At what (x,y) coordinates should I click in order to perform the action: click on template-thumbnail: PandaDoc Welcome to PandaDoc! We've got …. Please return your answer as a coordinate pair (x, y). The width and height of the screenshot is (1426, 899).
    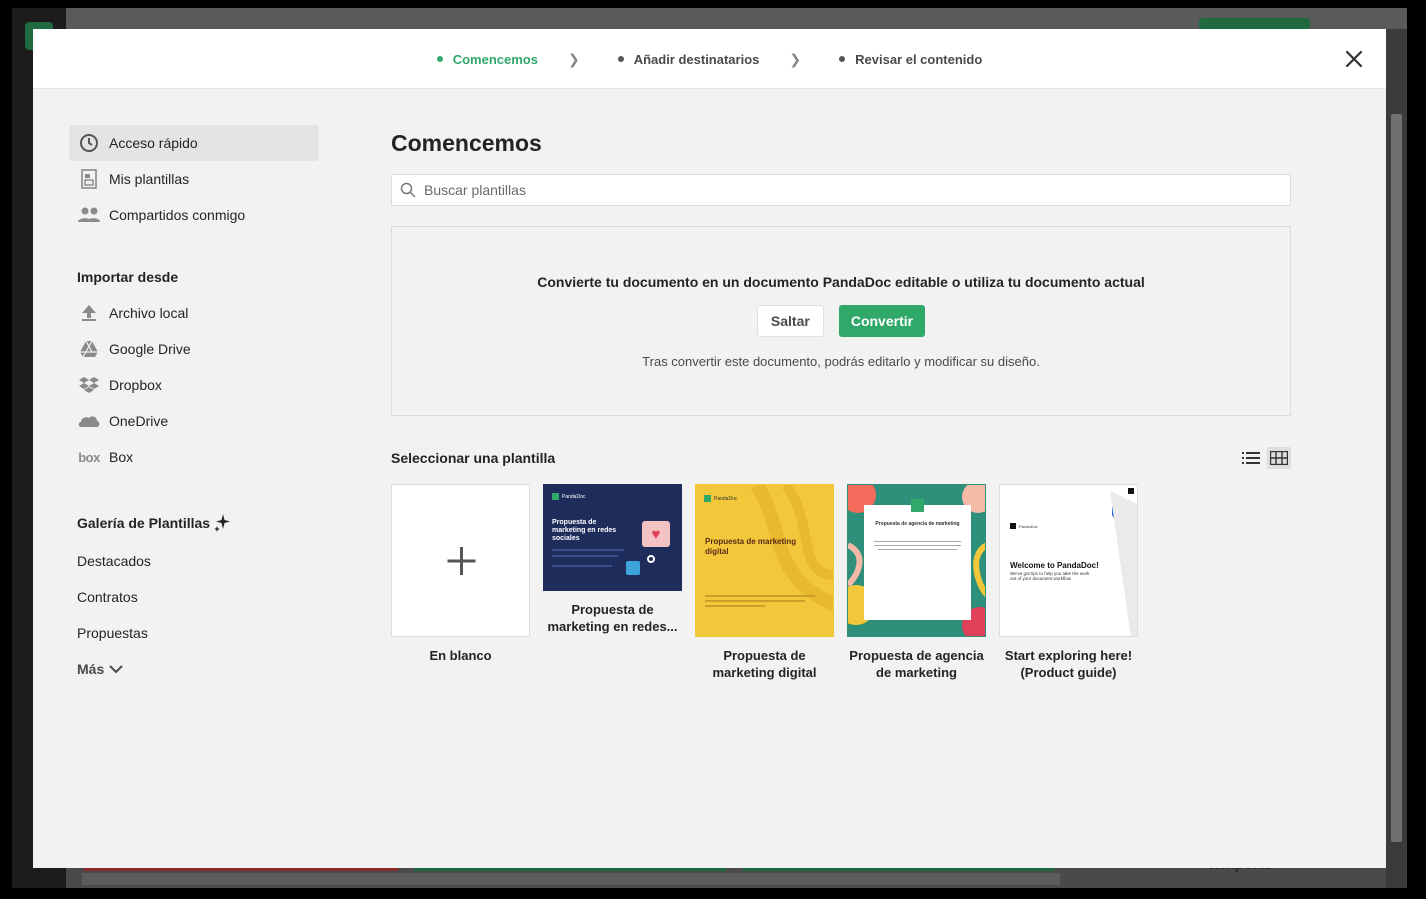
    Looking at the image, I should click on (1068, 560).